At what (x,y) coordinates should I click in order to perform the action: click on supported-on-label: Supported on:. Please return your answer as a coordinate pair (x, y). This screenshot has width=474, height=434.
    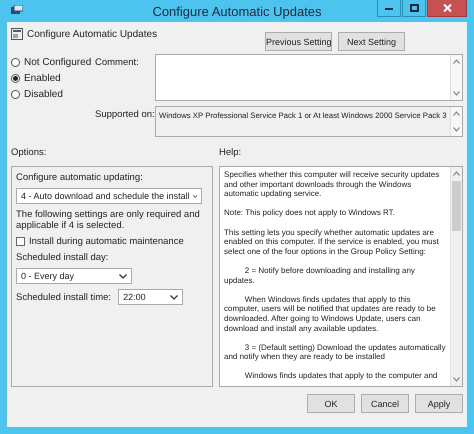
    Looking at the image, I should click on (125, 115).